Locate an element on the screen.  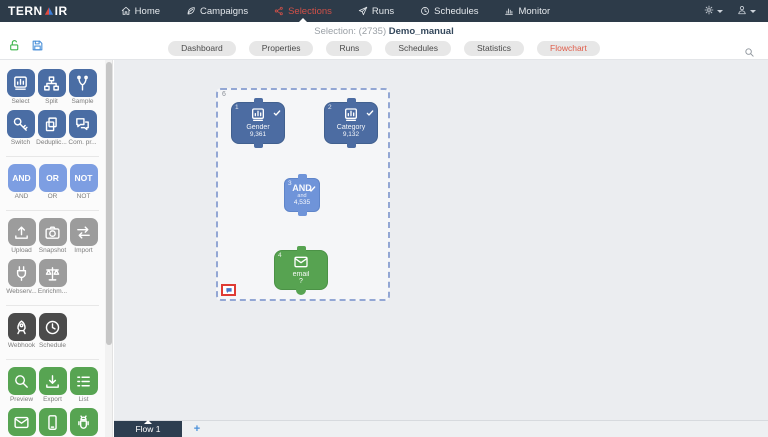
palette-tool-webhook: Webhook is located at coordinates (21, 331).